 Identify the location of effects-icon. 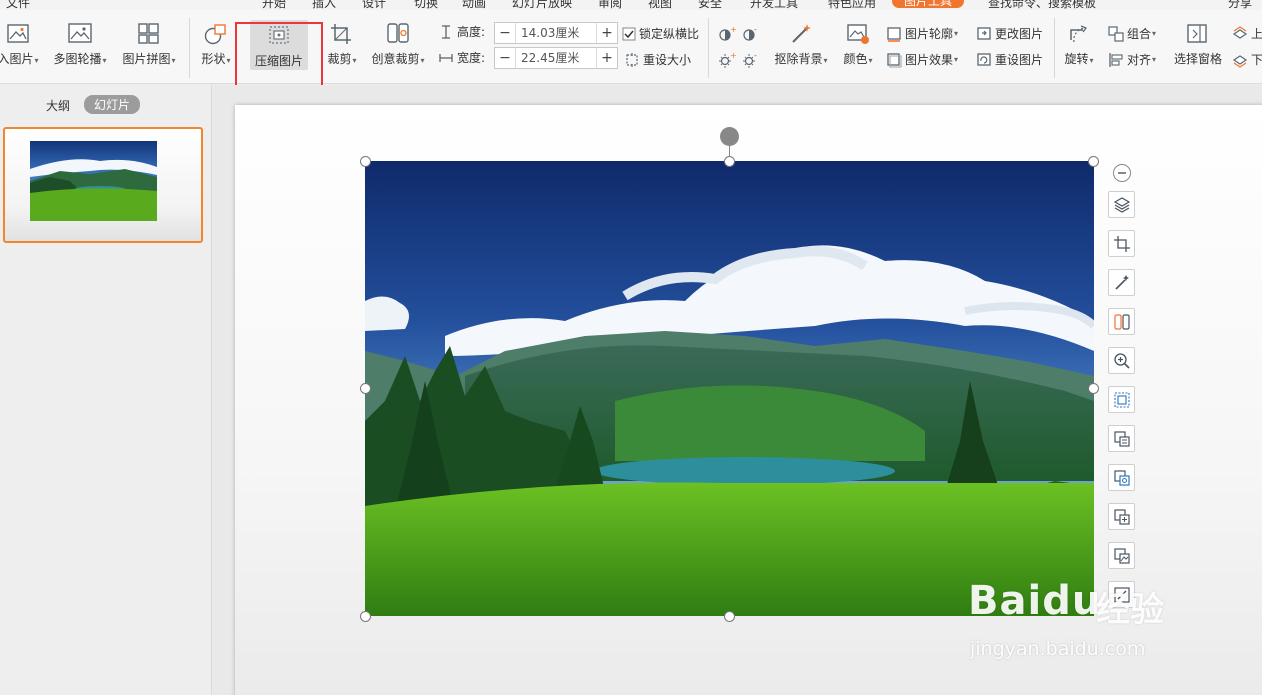
(894, 59).